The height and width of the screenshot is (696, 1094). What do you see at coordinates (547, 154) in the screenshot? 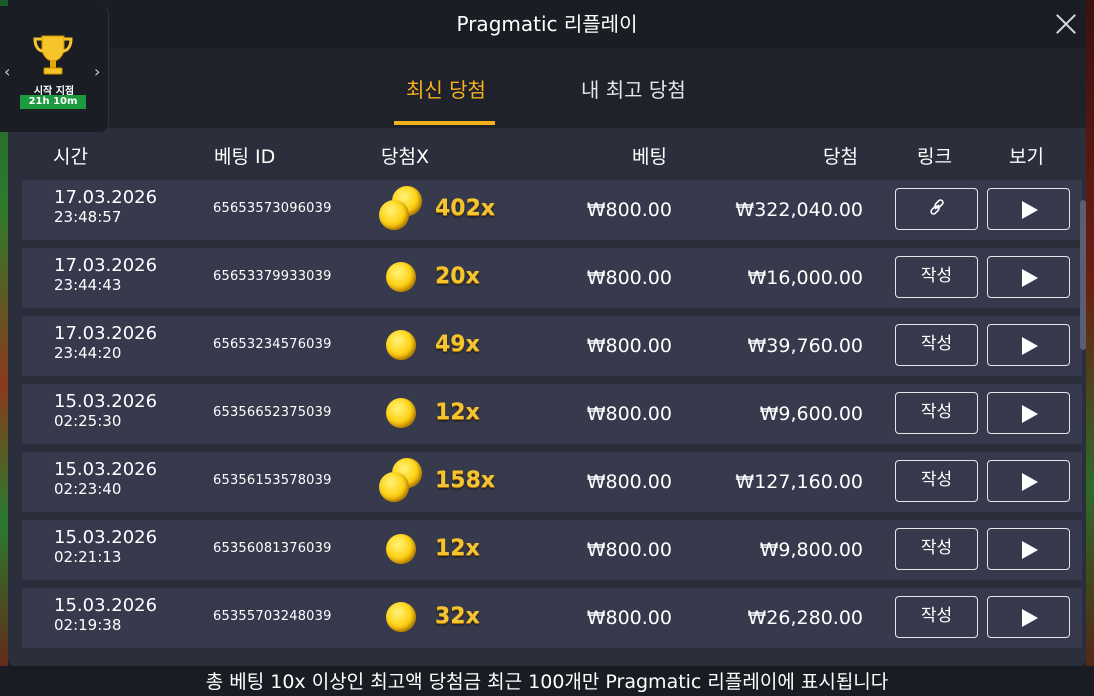
I see `table-header: 시간 베팅 ID 당첨X 베팅 당첨 링크 보기` at bounding box center [547, 154].